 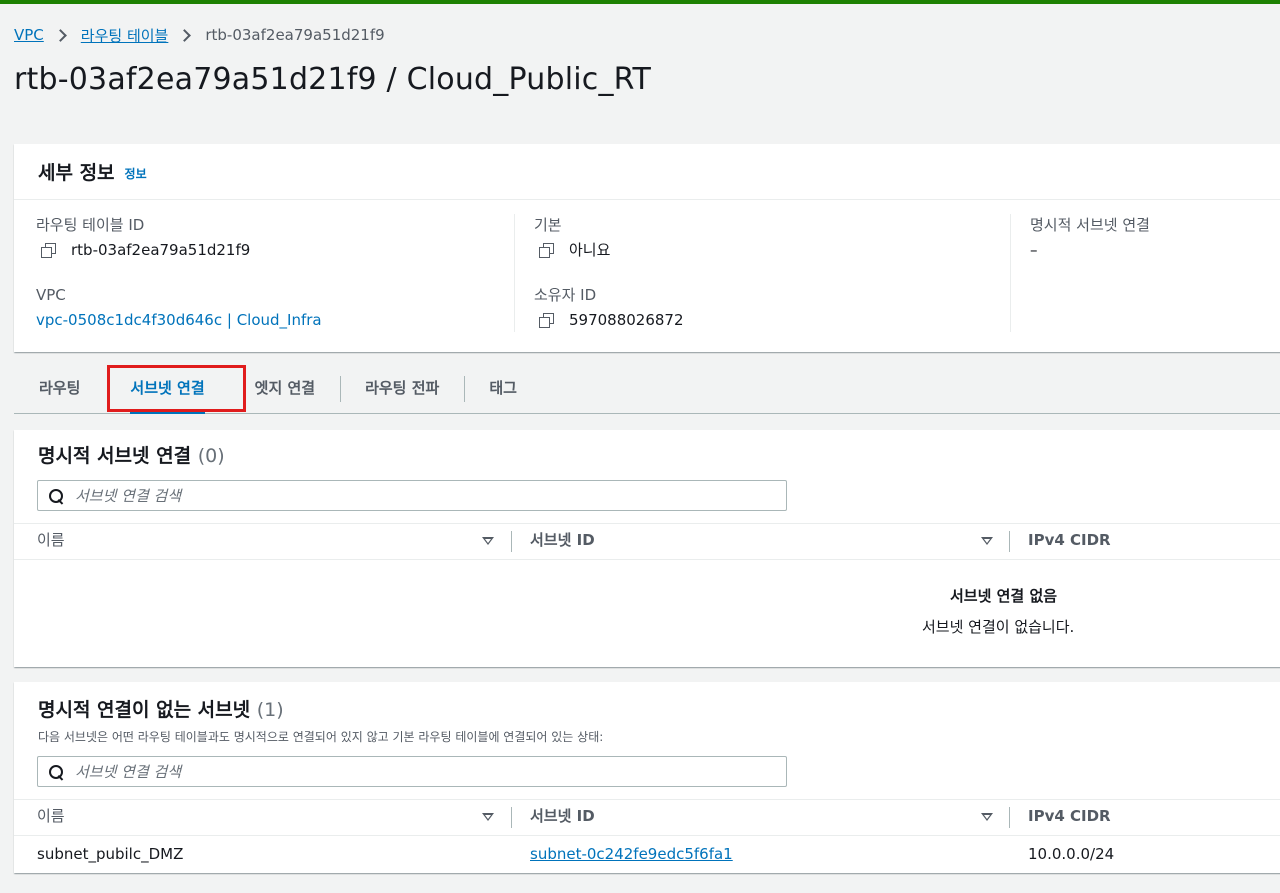 I want to click on top-status-bar, so click(x=640, y=2).